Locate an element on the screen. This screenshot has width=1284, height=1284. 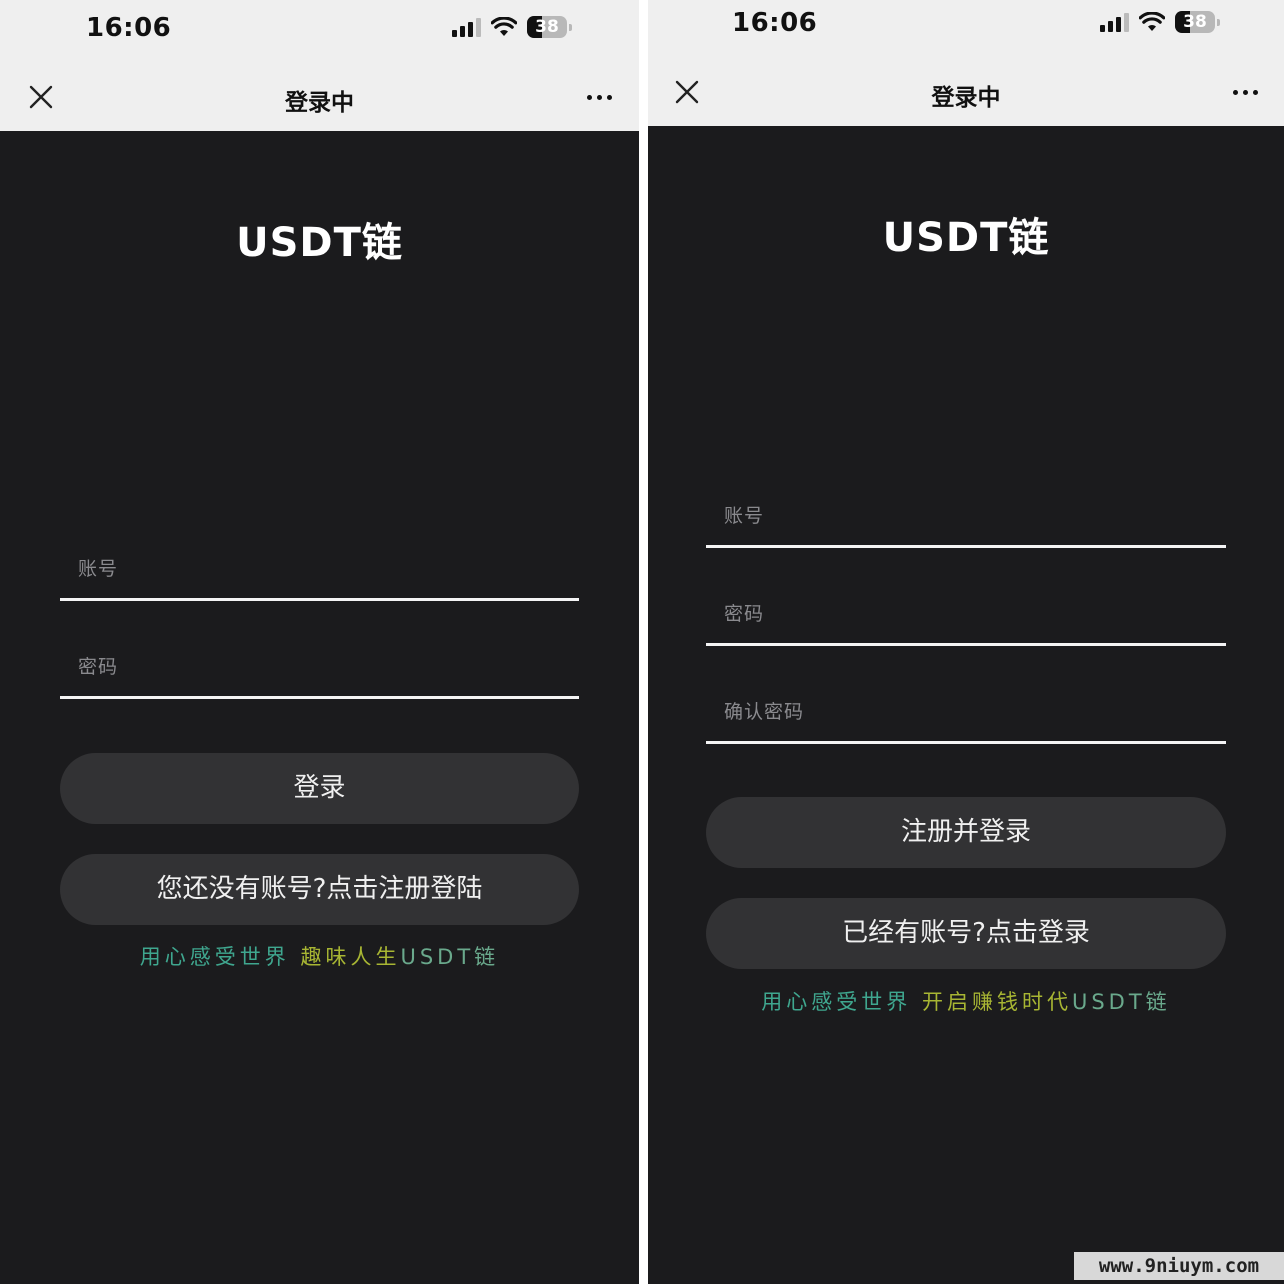
slogan-part2: 趣味人生 is located at coordinates (350, 957).